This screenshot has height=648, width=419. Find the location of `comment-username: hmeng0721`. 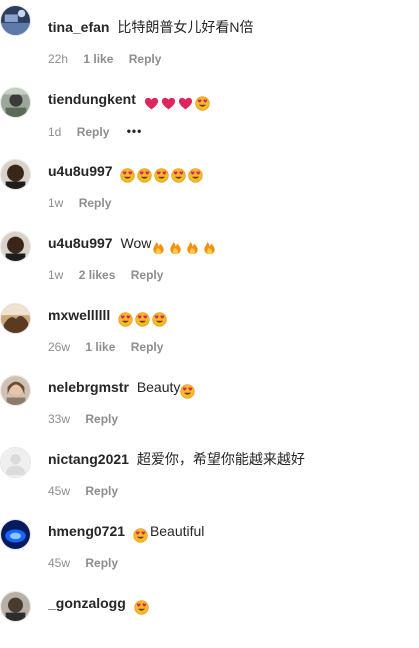

comment-username: hmeng0721 is located at coordinates (86, 531).